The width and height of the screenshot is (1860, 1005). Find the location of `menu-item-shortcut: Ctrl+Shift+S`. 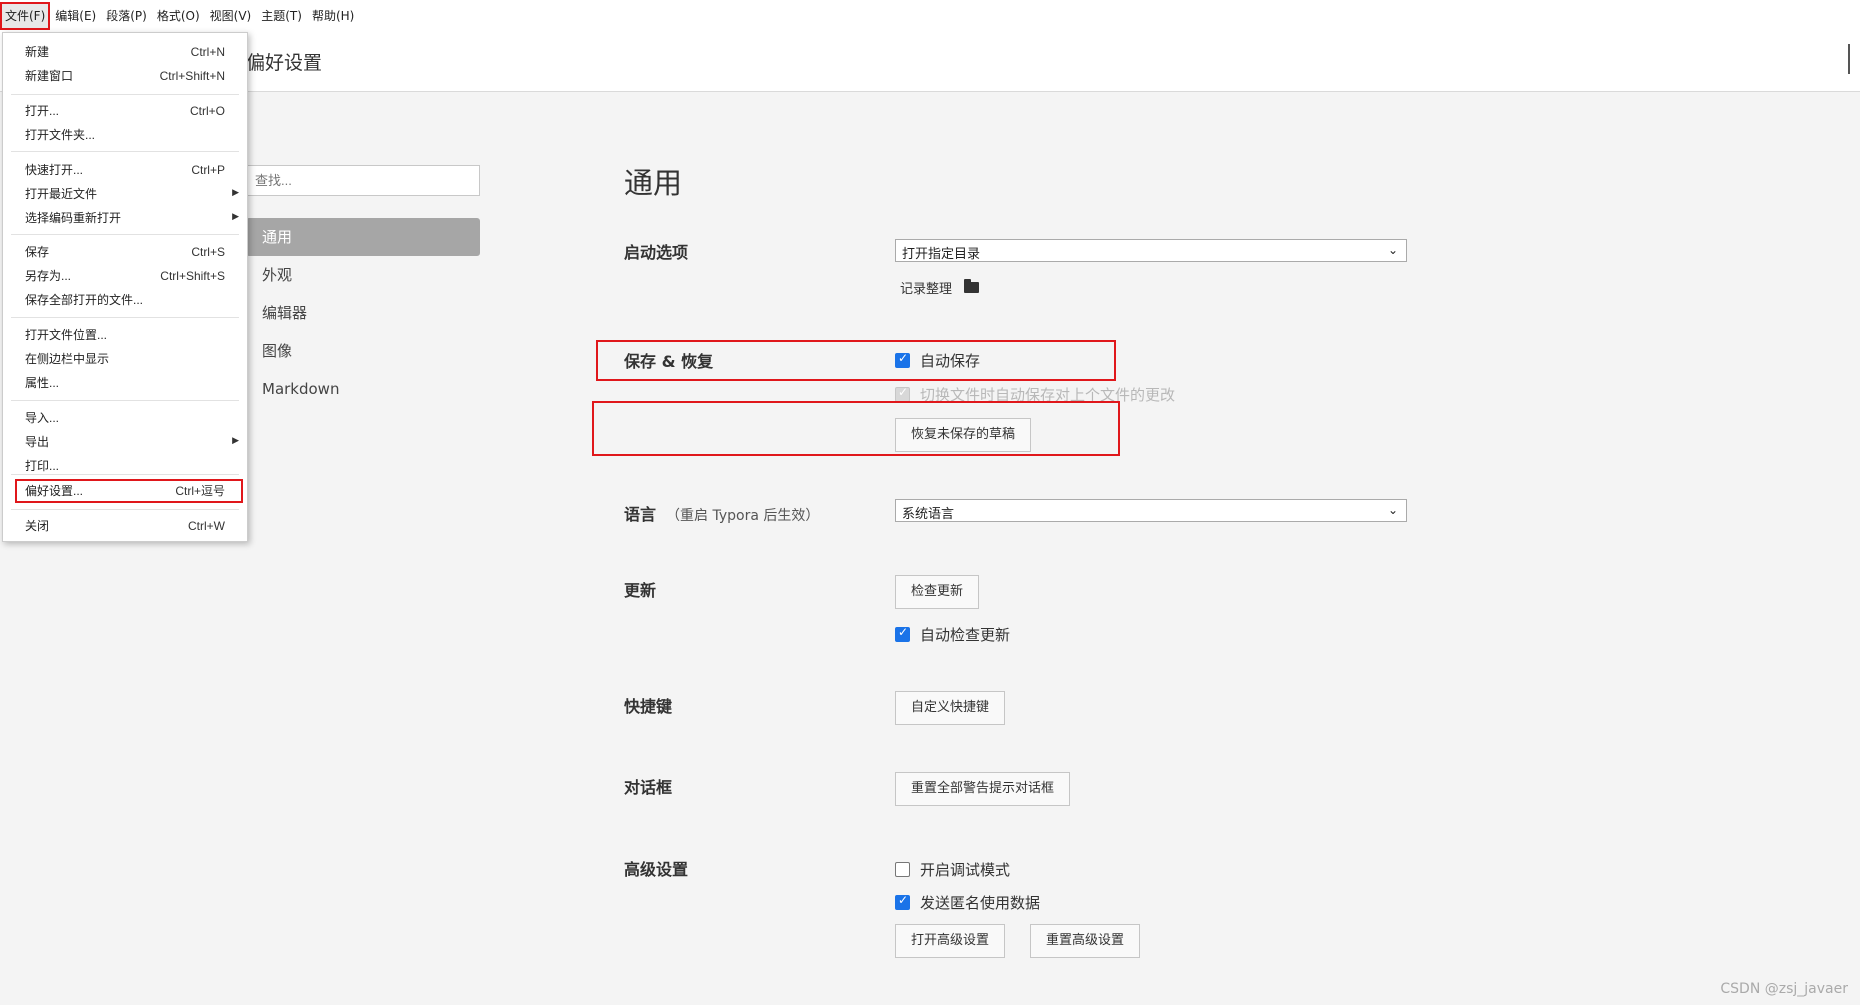

menu-item-shortcut: Ctrl+Shift+S is located at coordinates (192, 276).